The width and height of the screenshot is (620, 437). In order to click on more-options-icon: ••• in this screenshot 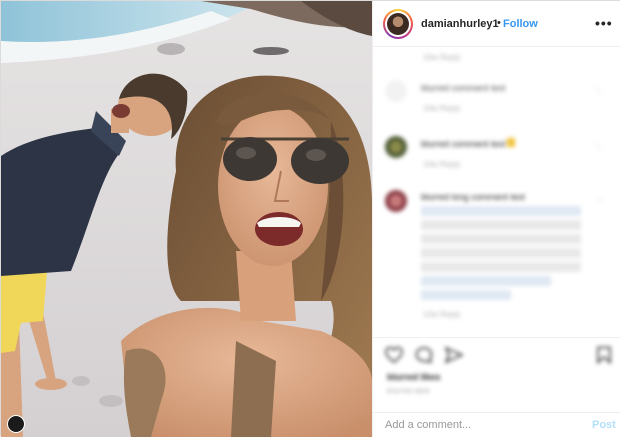, I will do `click(604, 23)`.